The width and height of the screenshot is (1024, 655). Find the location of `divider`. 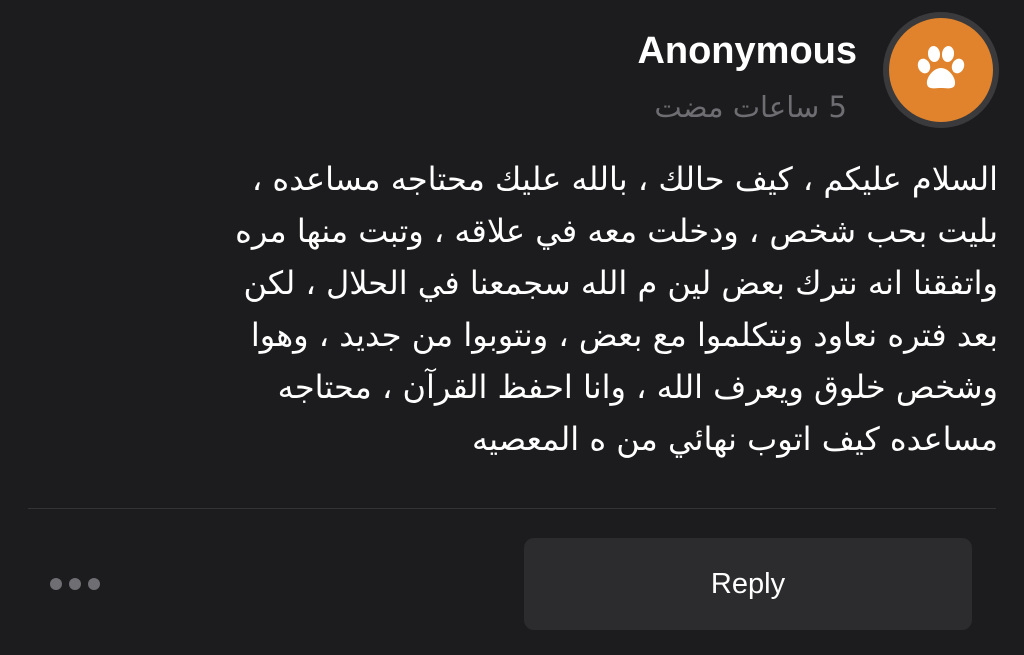

divider is located at coordinates (512, 508).